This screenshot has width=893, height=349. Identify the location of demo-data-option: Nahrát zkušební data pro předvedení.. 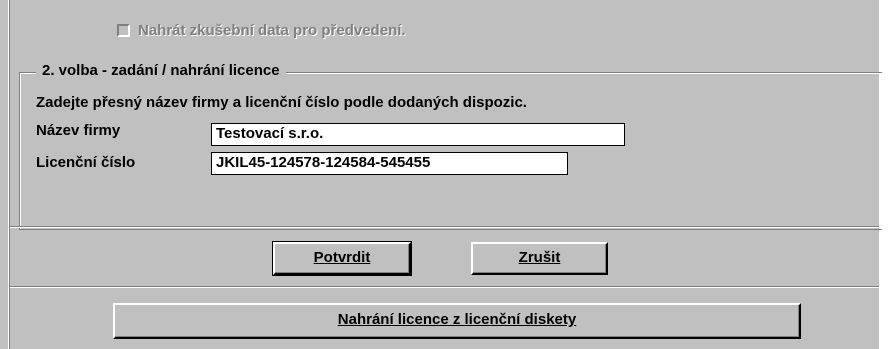
(261, 30).